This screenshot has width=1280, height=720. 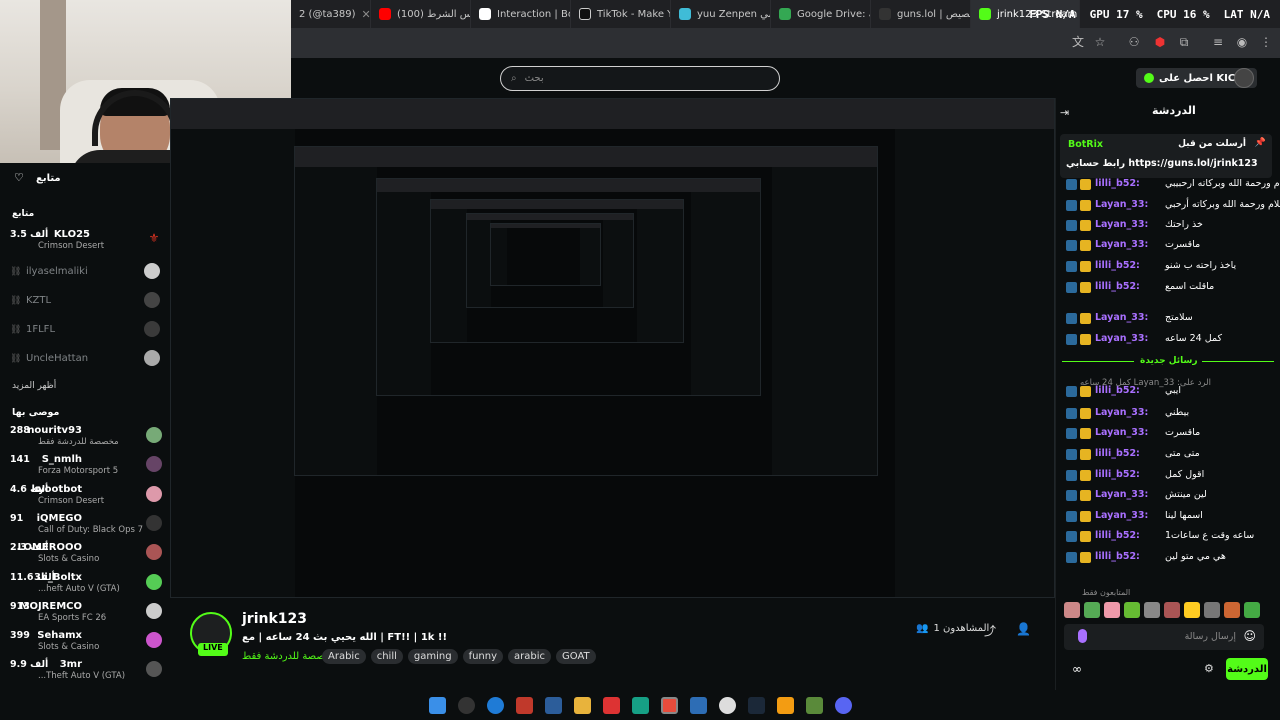 What do you see at coordinates (483, 656) in the screenshot?
I see `tag: funny` at bounding box center [483, 656].